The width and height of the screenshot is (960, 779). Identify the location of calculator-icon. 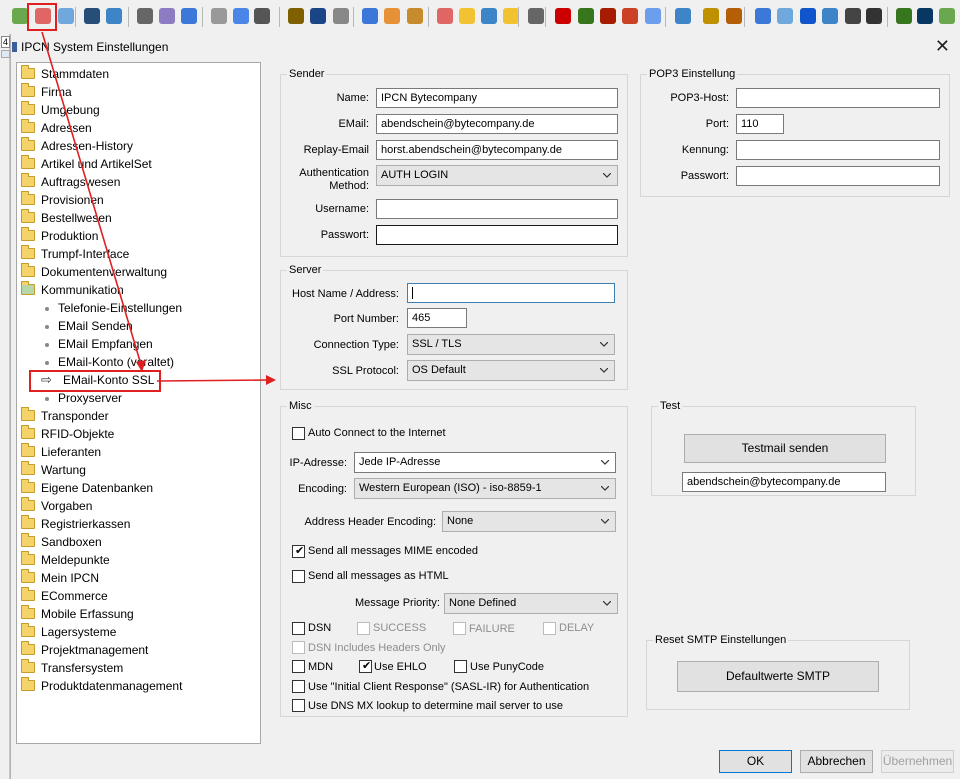
(536, 16).